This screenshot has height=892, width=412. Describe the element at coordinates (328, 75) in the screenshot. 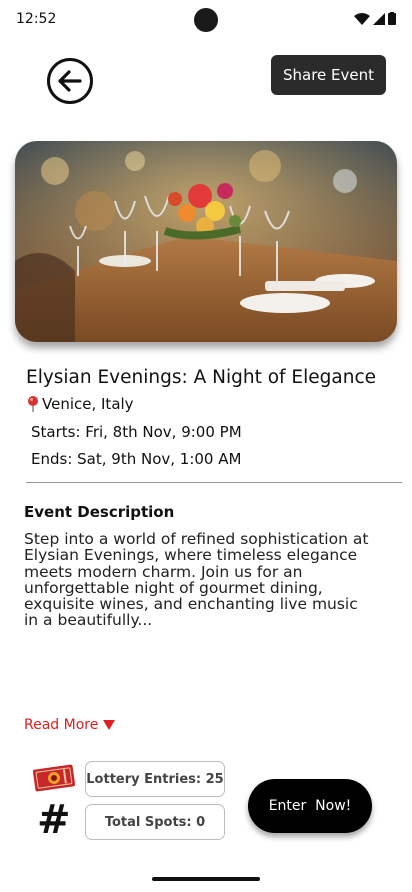

I see `share-event-button: Share Event` at that location.